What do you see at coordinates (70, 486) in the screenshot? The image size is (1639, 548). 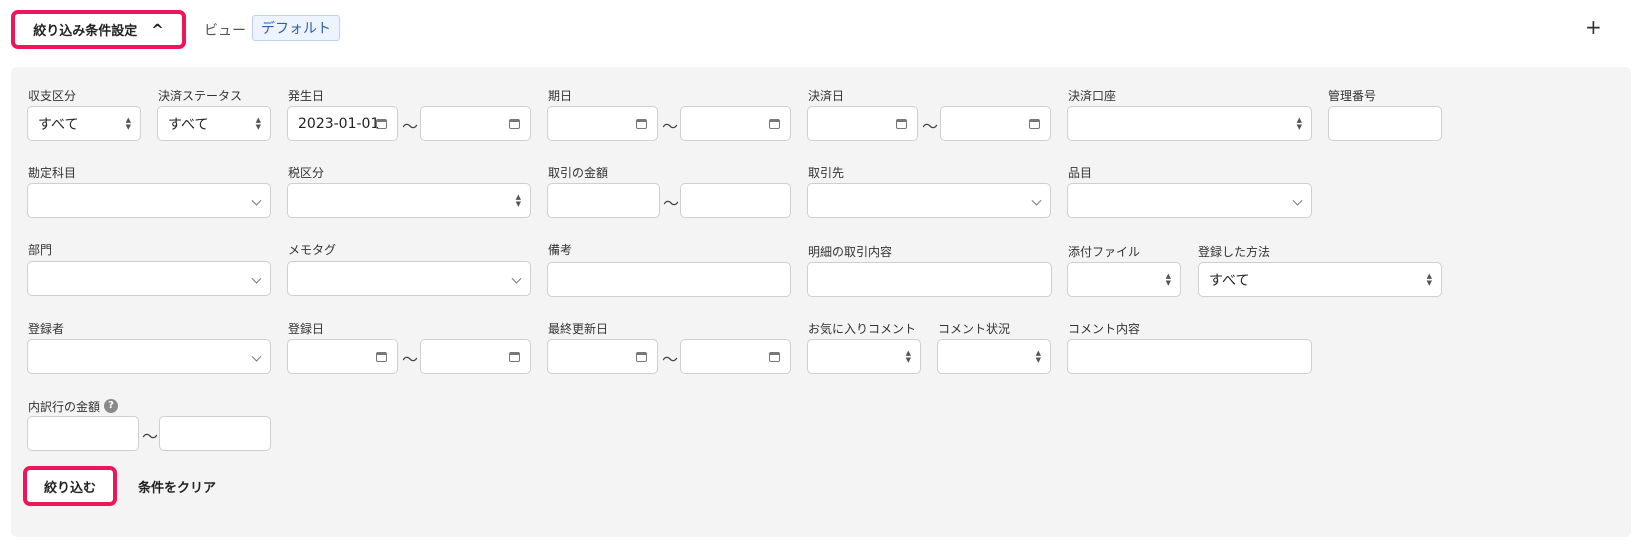 I see `apply-highlight` at bounding box center [70, 486].